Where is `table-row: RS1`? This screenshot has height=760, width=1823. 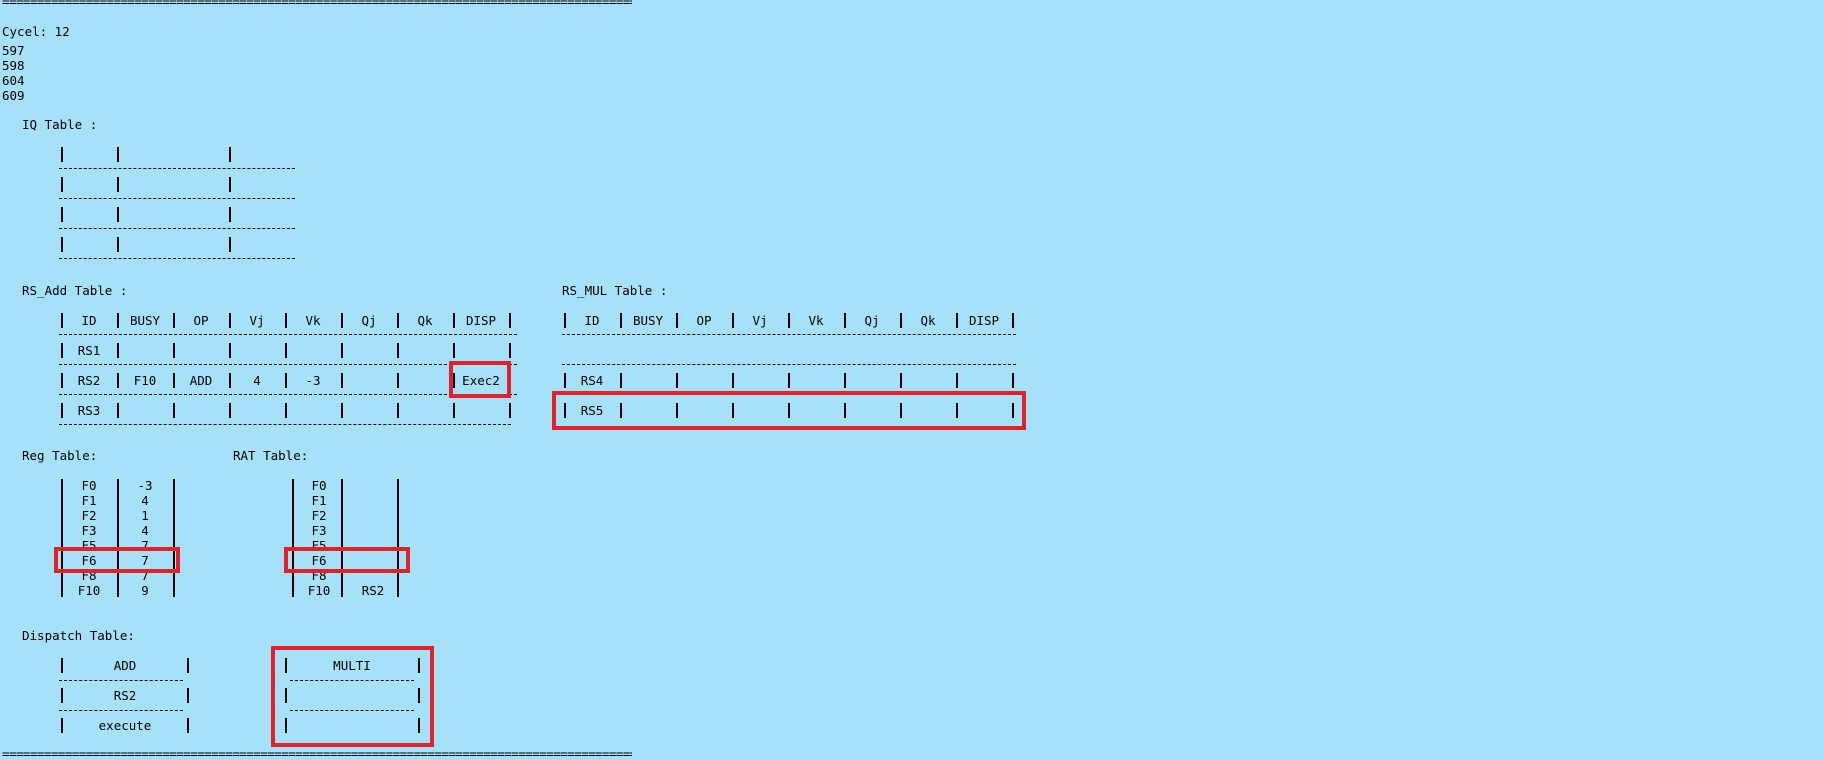
table-row: RS1 is located at coordinates (89, 350).